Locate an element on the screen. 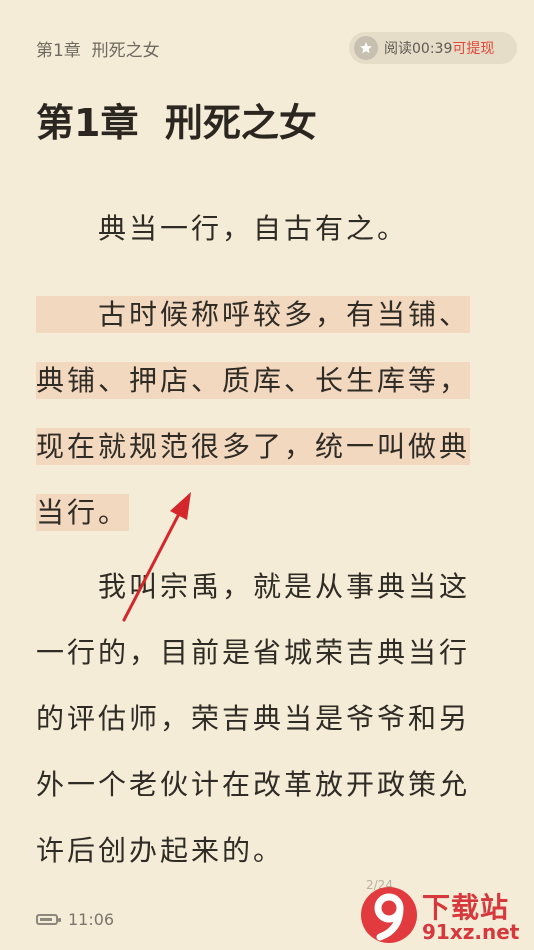 This screenshot has height=950, width=534. text-line: 典当一行，自古有之。 is located at coordinates (222, 228).